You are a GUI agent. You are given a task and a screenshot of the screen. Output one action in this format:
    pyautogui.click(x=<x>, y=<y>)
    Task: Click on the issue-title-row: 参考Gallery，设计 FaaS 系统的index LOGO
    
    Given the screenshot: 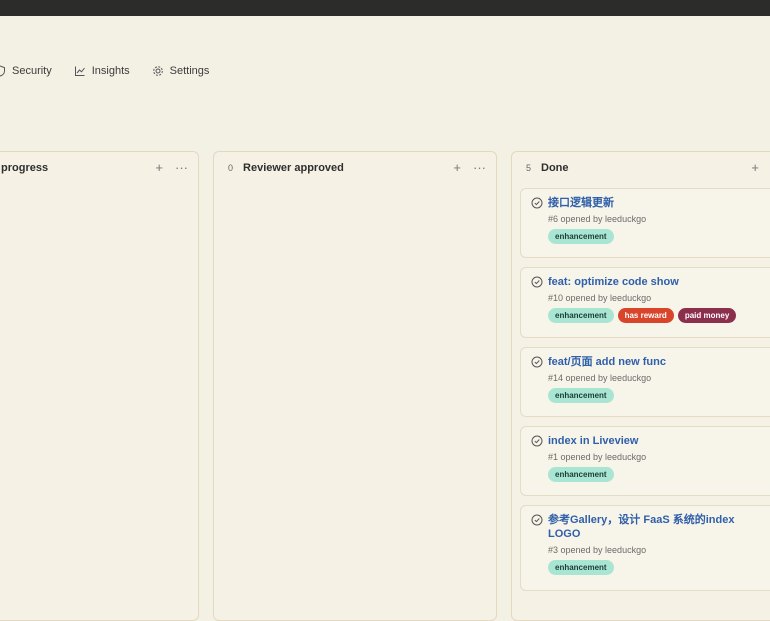 What is the action you would take?
    pyautogui.click(x=633, y=527)
    